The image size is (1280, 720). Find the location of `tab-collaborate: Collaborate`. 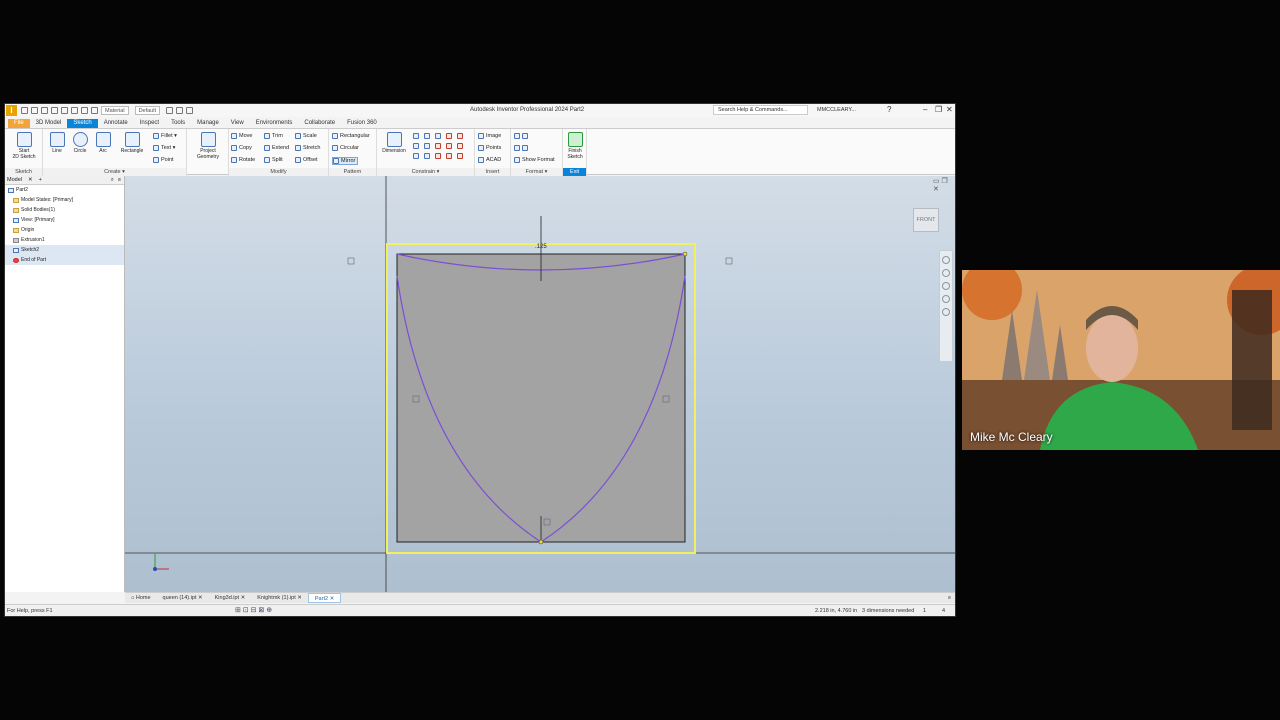

tab-collaborate: Collaborate is located at coordinates (319, 123).